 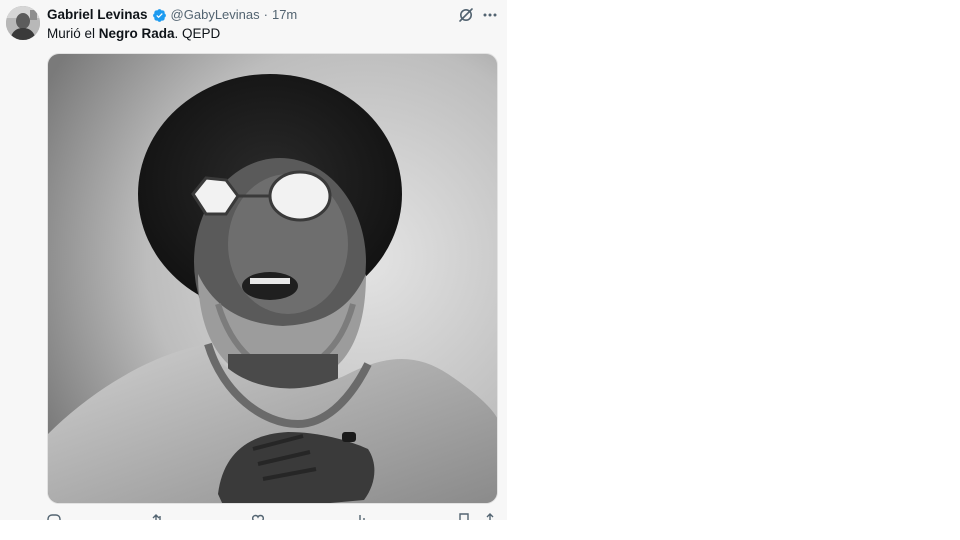 I want to click on like-icon, so click(x=258, y=516).